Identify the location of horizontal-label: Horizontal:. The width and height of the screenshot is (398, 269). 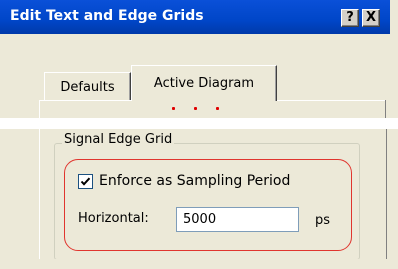
(113, 218).